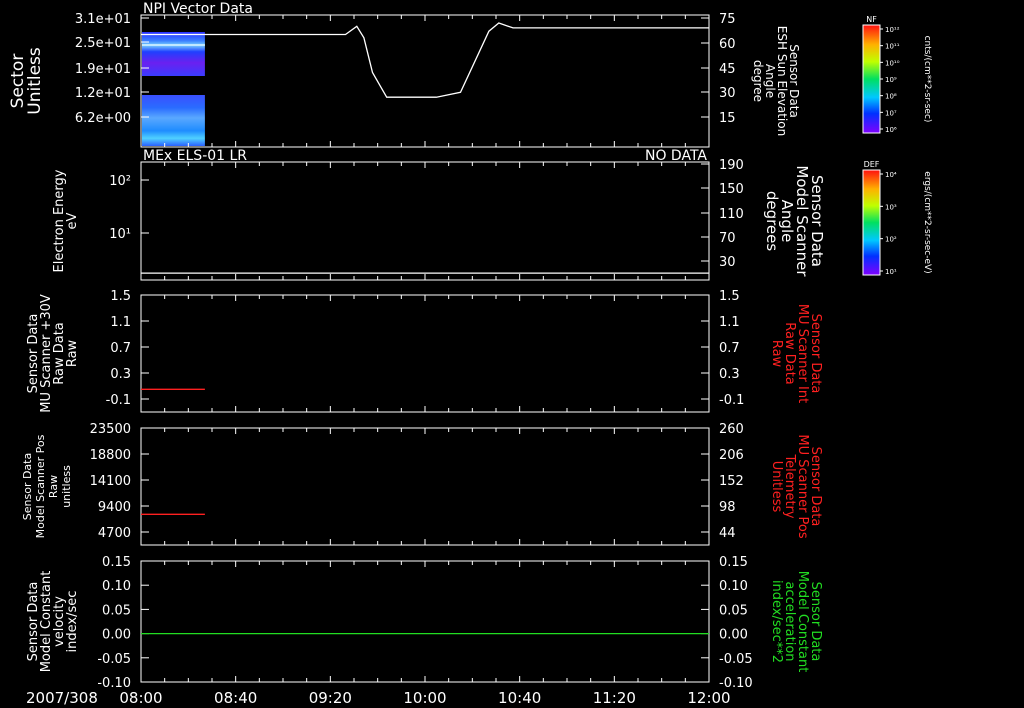  I want to click on y2-label-line: index/sec**2, so click(776, 621).